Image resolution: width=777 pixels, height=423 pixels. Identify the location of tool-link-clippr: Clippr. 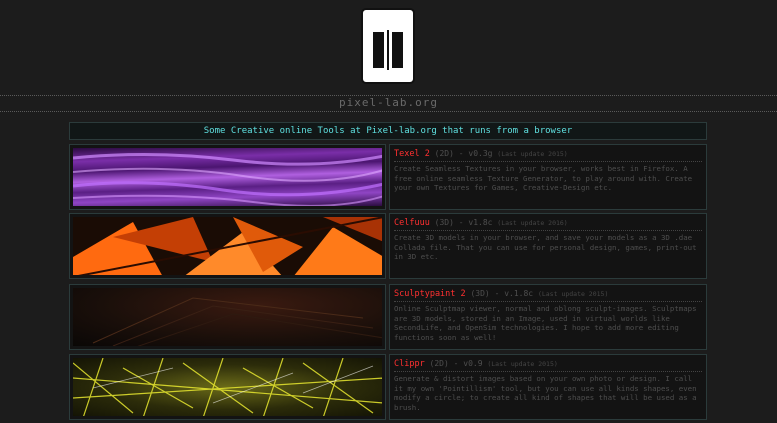
(409, 364).